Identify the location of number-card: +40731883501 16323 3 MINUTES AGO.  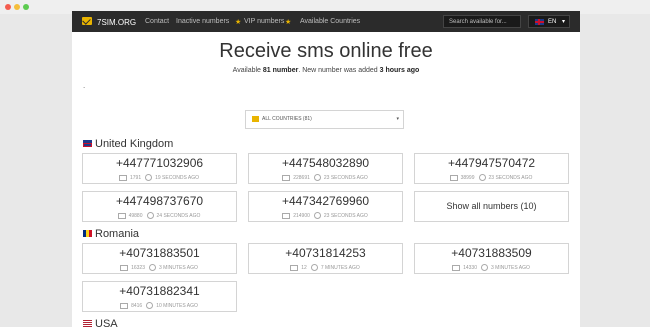
(159, 258).